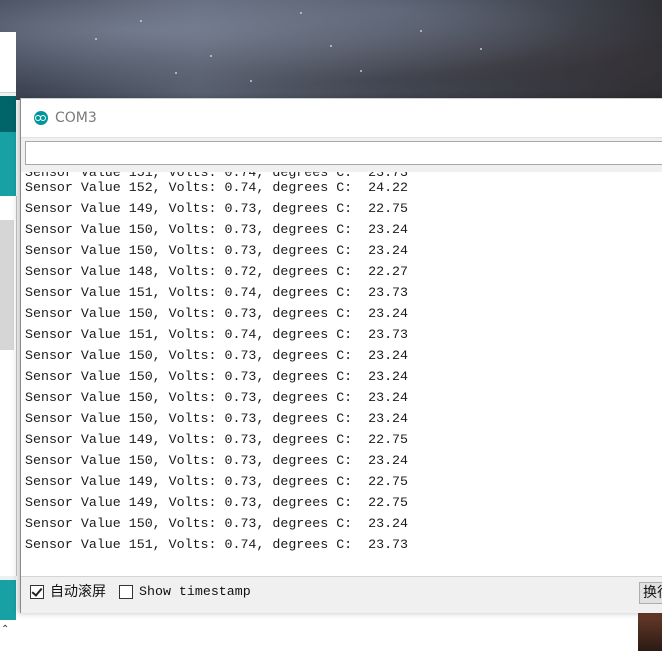 The height and width of the screenshot is (651, 662). What do you see at coordinates (37, 592) in the screenshot?
I see `autoscroll-checkbox` at bounding box center [37, 592].